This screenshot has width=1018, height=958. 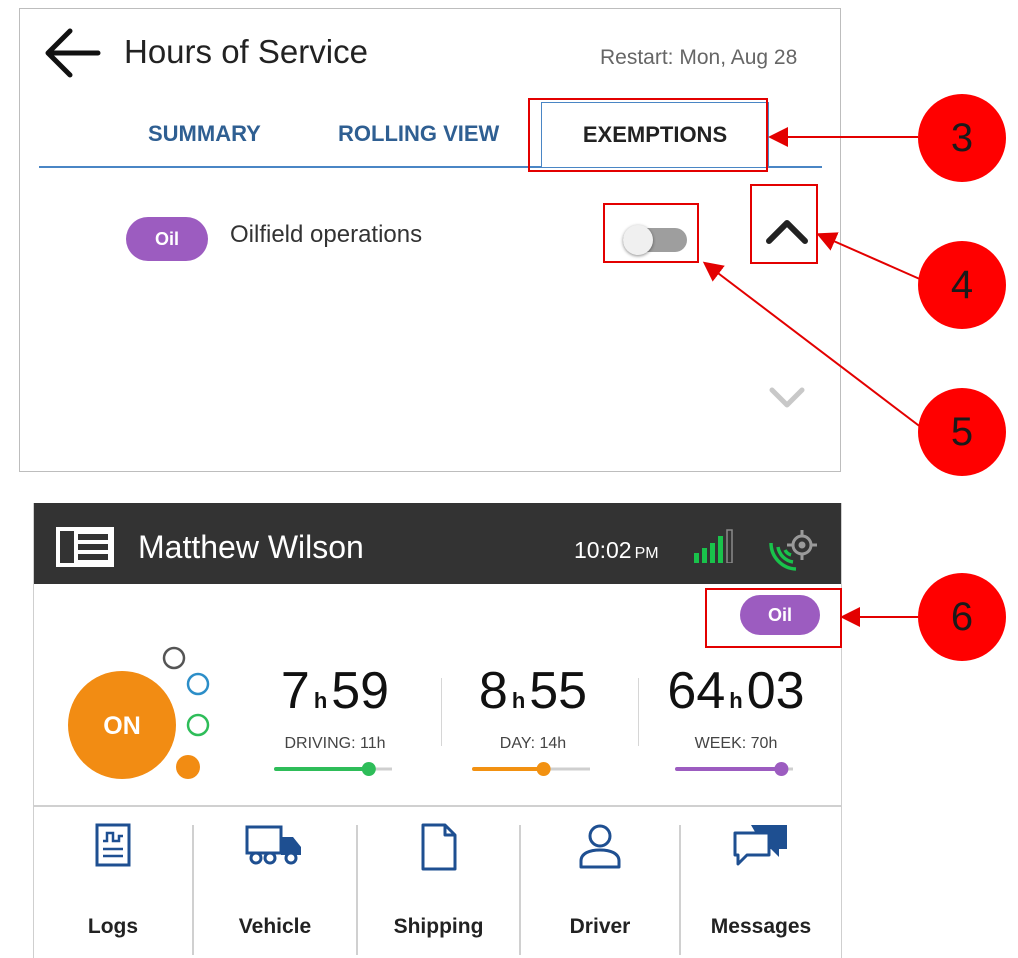 I want to click on day-clock: 8 h55 DAY: 14h, so click(x=533, y=723).